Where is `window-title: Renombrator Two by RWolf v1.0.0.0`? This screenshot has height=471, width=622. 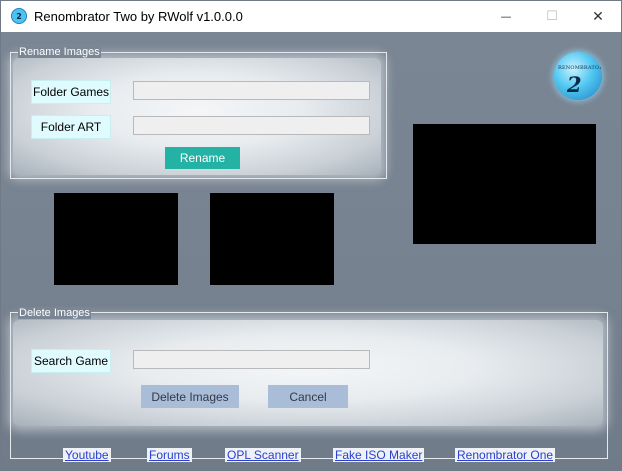 window-title: Renombrator Two by RWolf v1.0.0.0 is located at coordinates (138, 16).